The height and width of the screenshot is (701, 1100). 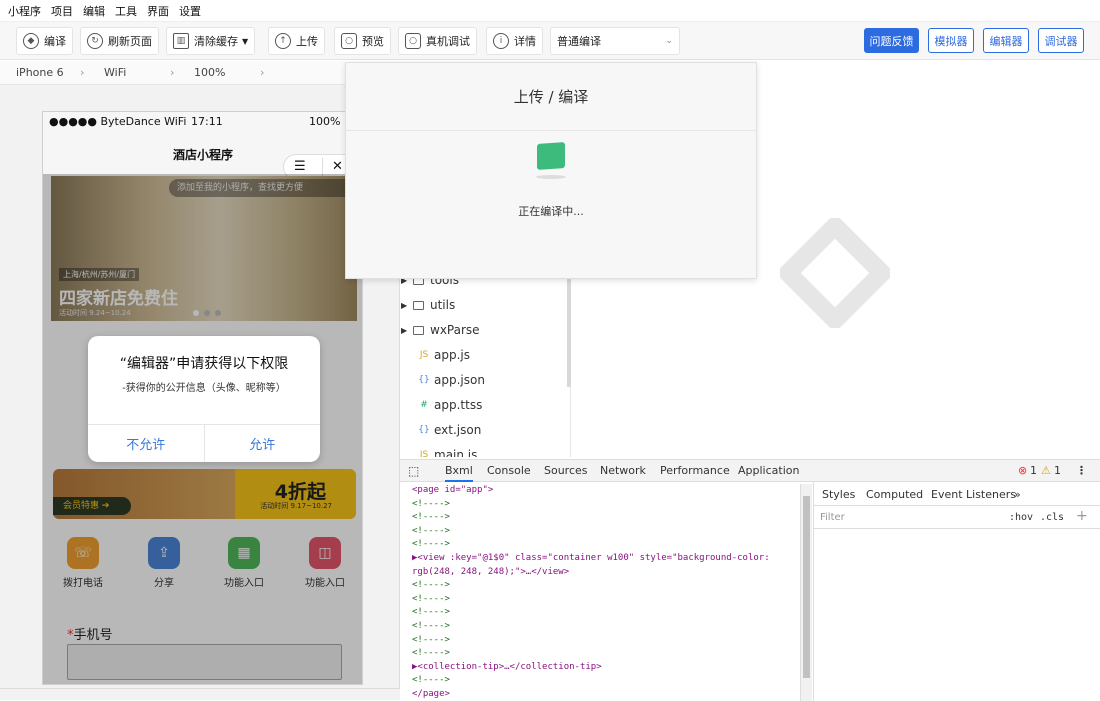 What do you see at coordinates (1021, 517) in the screenshot?
I see `hov-toggle: :hov` at bounding box center [1021, 517].